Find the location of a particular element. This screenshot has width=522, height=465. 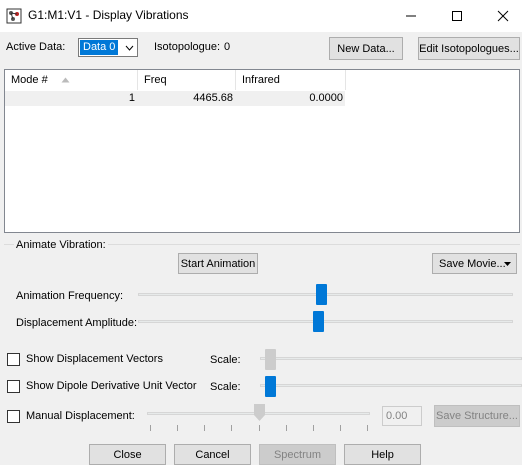

manual-displacement-label: Manual Displacement: is located at coordinates (80, 416).